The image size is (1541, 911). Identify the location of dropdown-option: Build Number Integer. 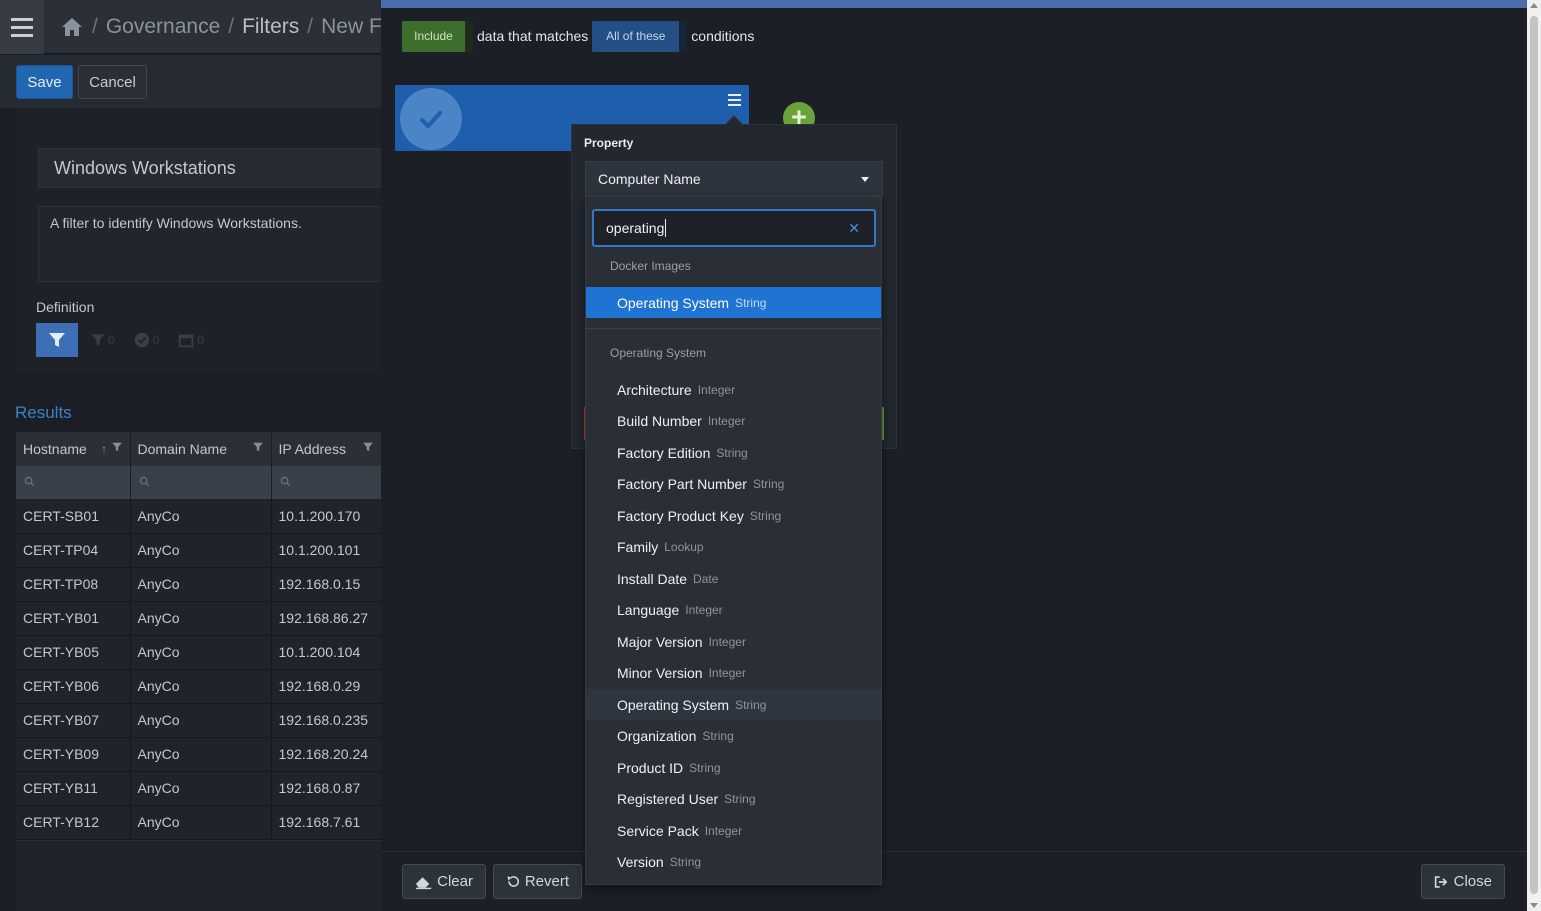
(733, 421).